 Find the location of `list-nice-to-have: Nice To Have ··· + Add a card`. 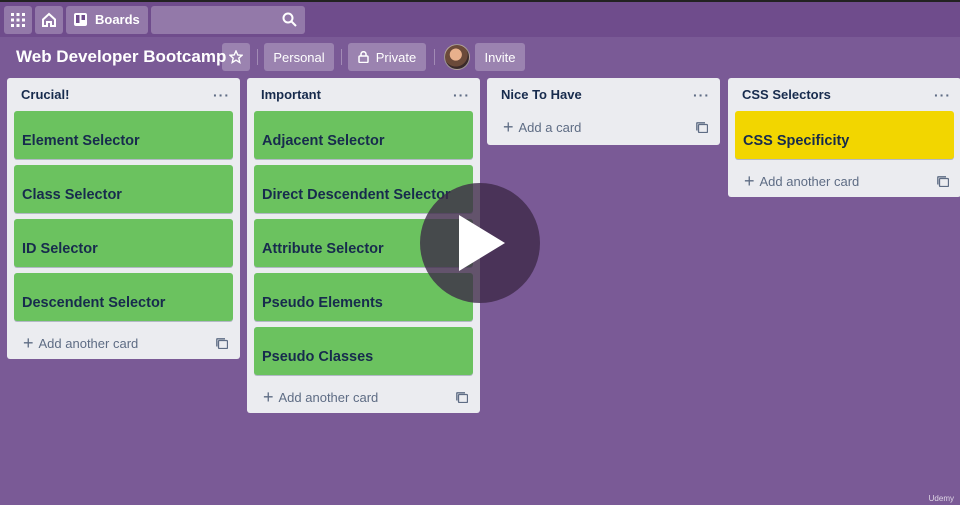

list-nice-to-have: Nice To Have ··· + Add a card is located at coordinates (603, 111).